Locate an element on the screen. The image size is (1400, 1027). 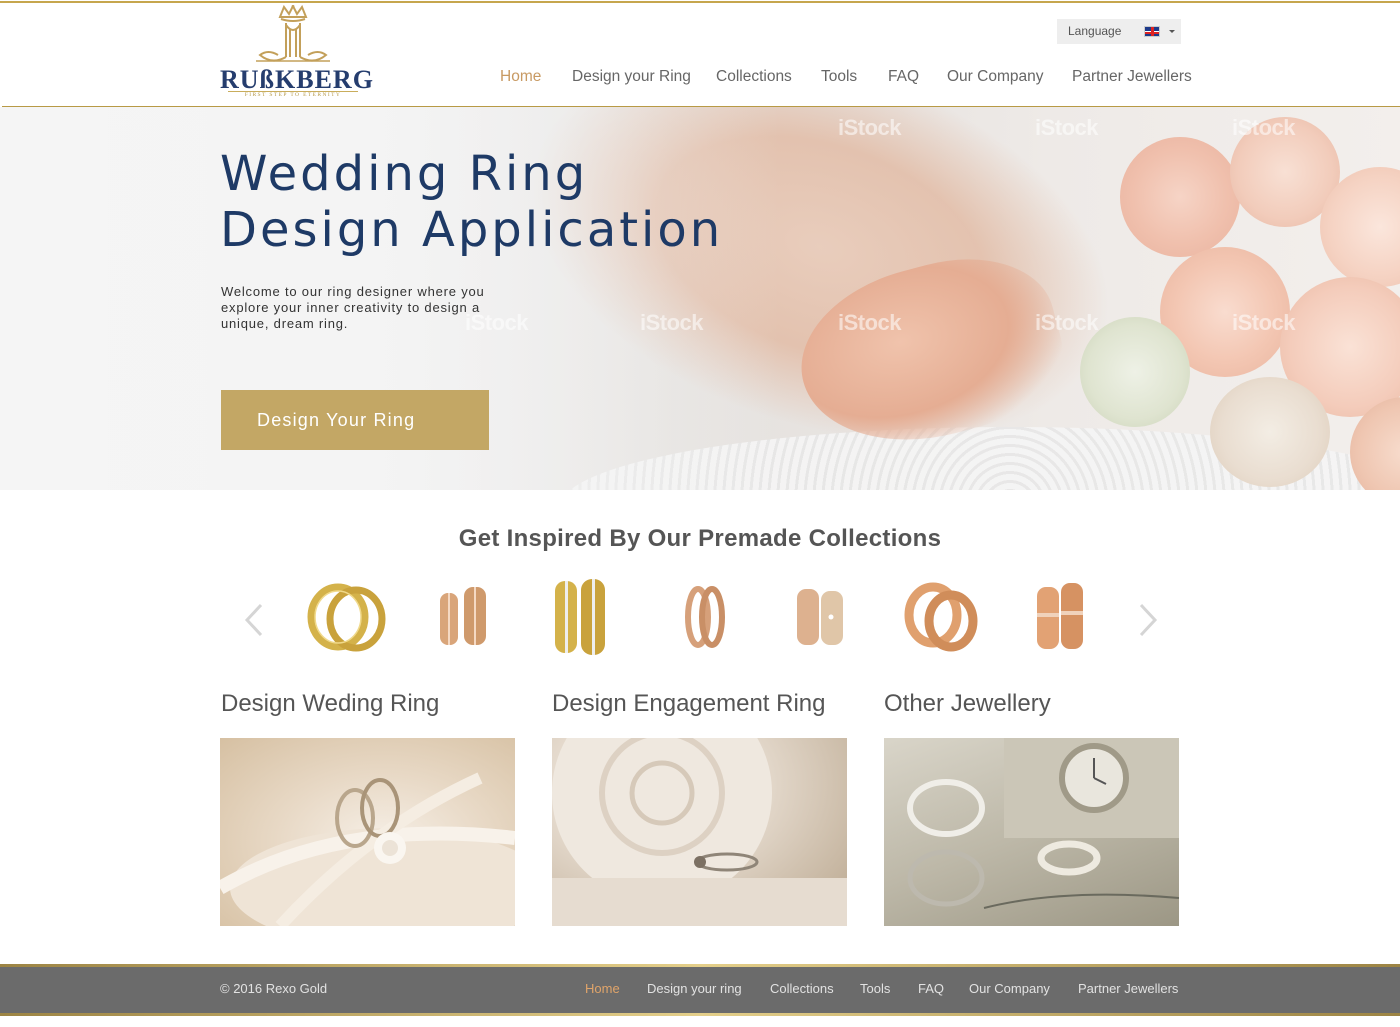
site-logo: RUßKBERG FIRST STEP TO ETERNITY is located at coordinates (295, 51).